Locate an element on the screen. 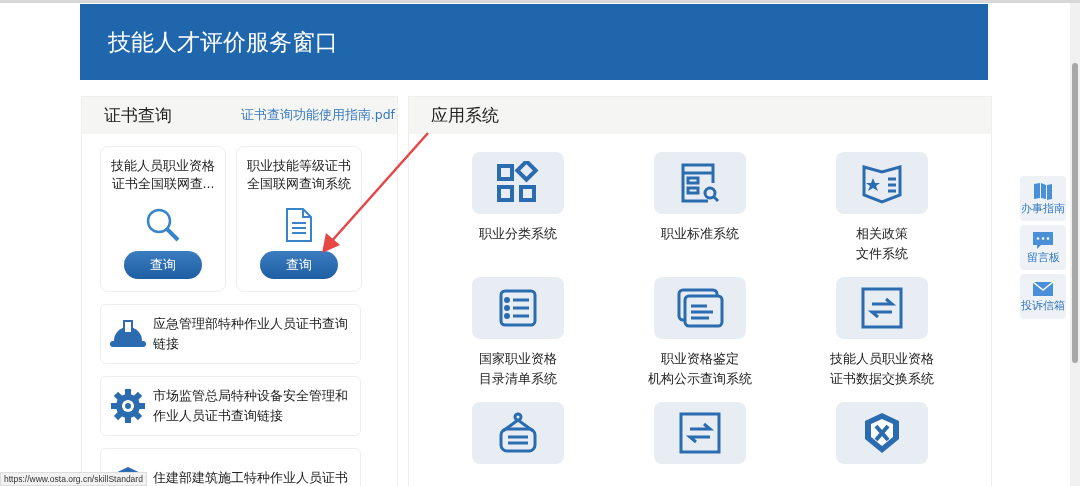 The image size is (1080, 486). link-text: 应急管理部特种作业人员证书查询链接 is located at coordinates (251, 334).